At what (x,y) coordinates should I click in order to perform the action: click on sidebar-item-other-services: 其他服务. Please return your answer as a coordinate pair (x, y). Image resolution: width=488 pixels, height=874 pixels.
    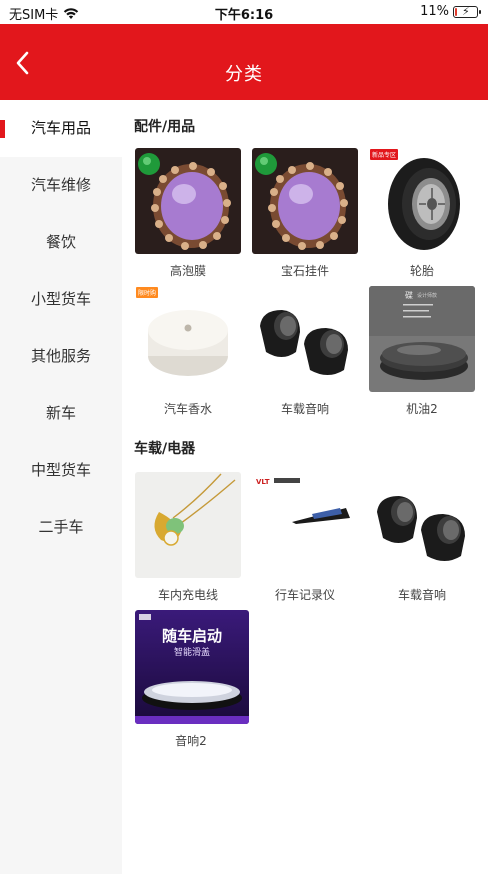
    Looking at the image, I should click on (61, 356).